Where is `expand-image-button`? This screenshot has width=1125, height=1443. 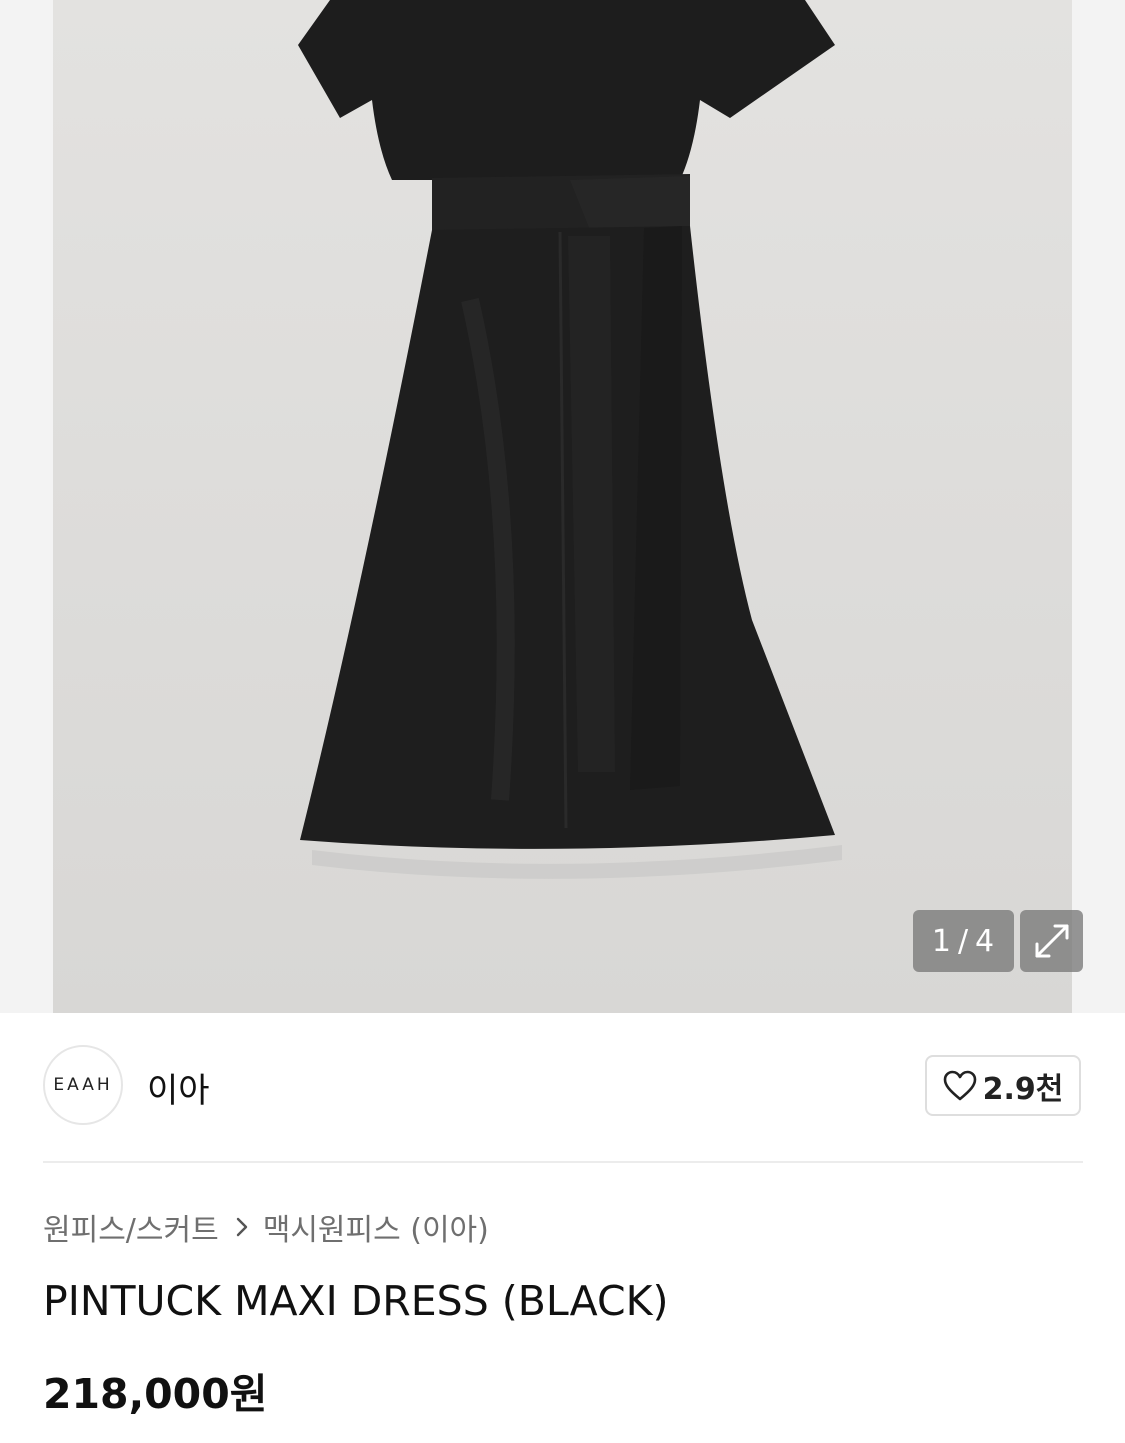
expand-image-button is located at coordinates (1051, 941).